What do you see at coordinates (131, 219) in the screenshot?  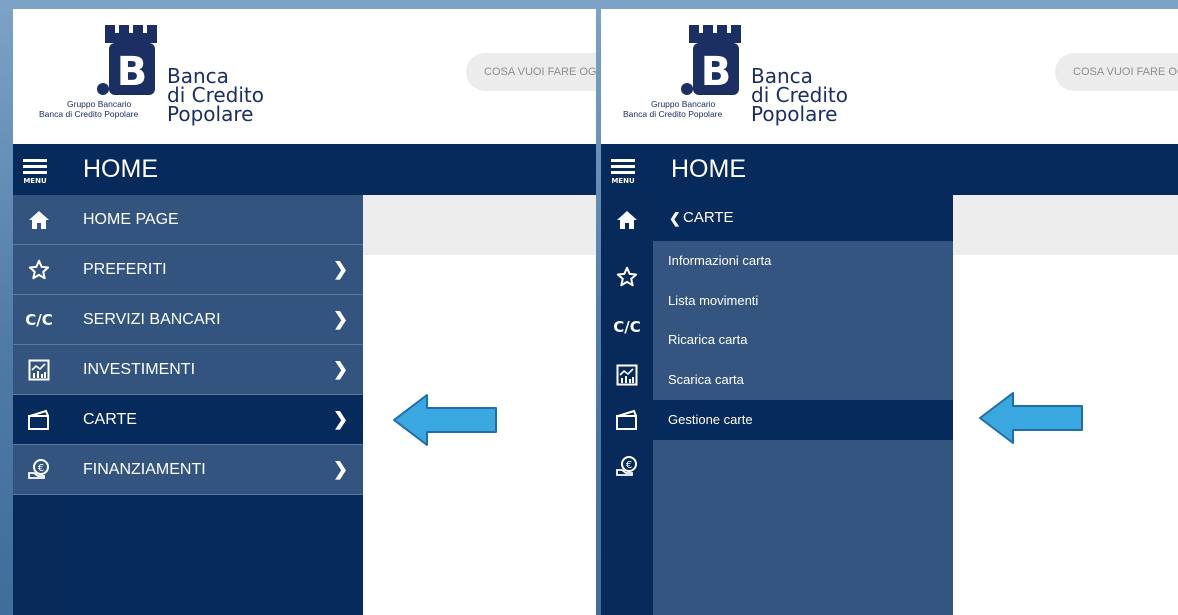 I see `menu-item-label: HOME PAGE` at bounding box center [131, 219].